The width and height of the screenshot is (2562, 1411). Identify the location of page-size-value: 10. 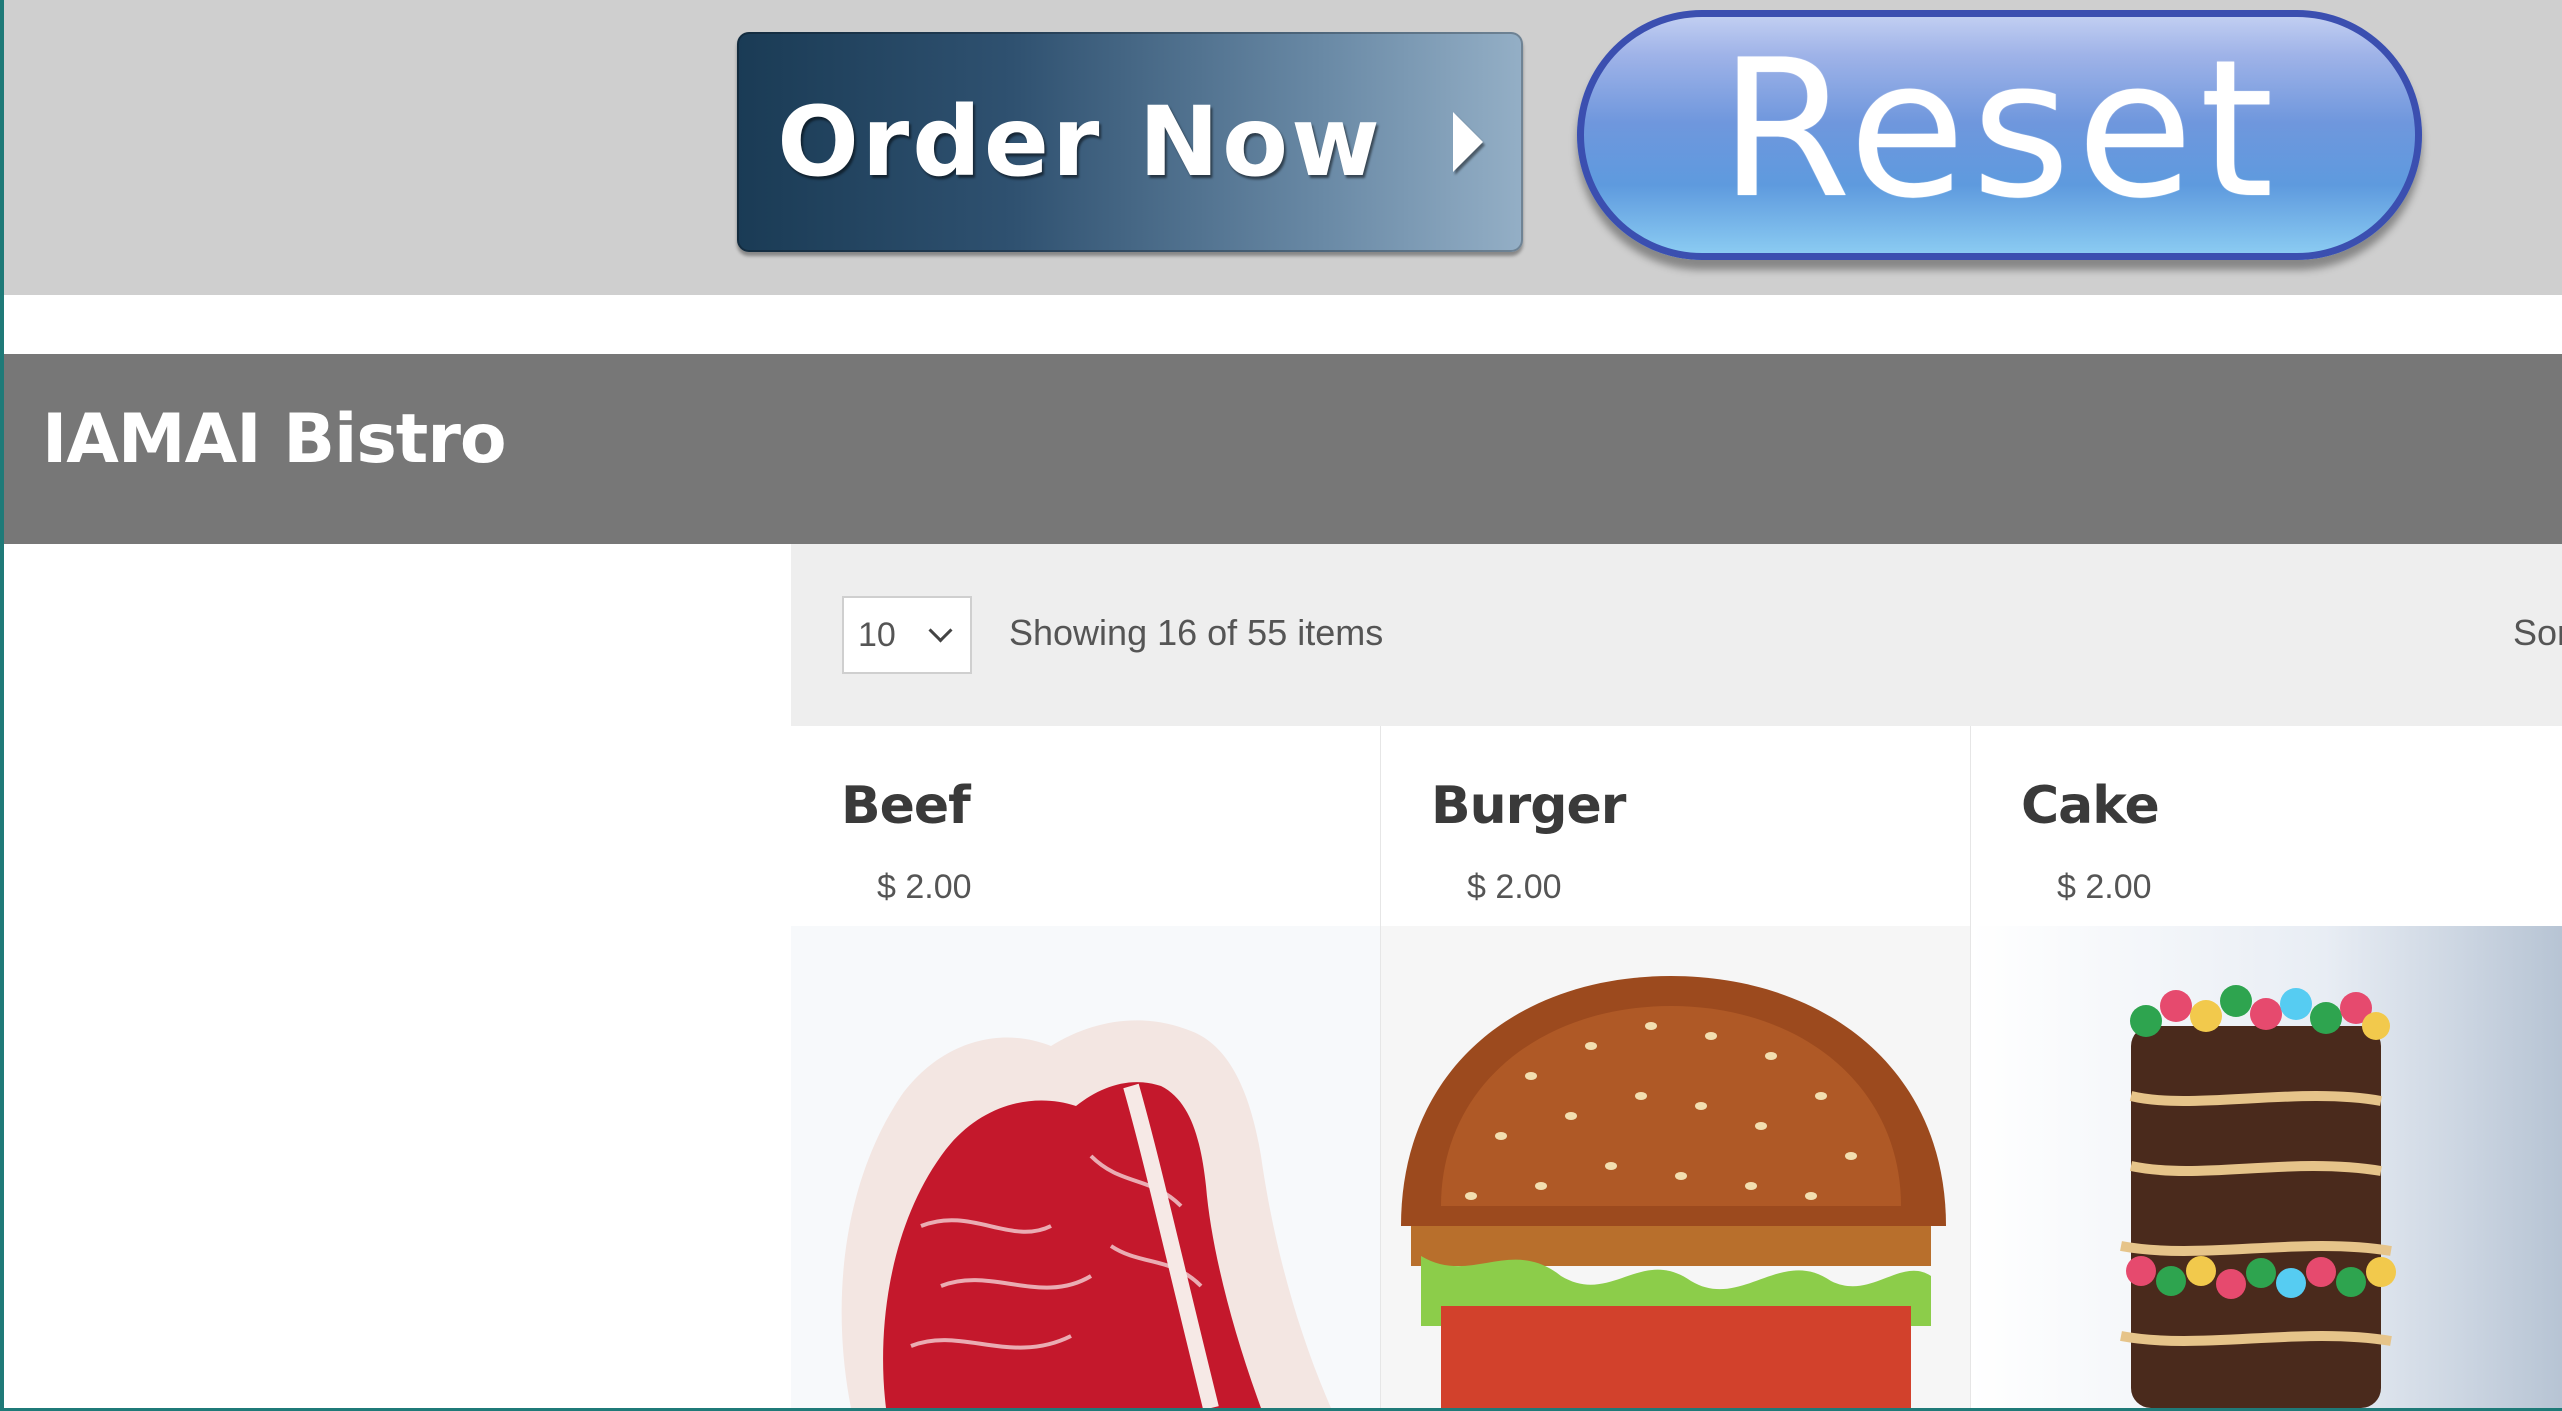
(877, 635).